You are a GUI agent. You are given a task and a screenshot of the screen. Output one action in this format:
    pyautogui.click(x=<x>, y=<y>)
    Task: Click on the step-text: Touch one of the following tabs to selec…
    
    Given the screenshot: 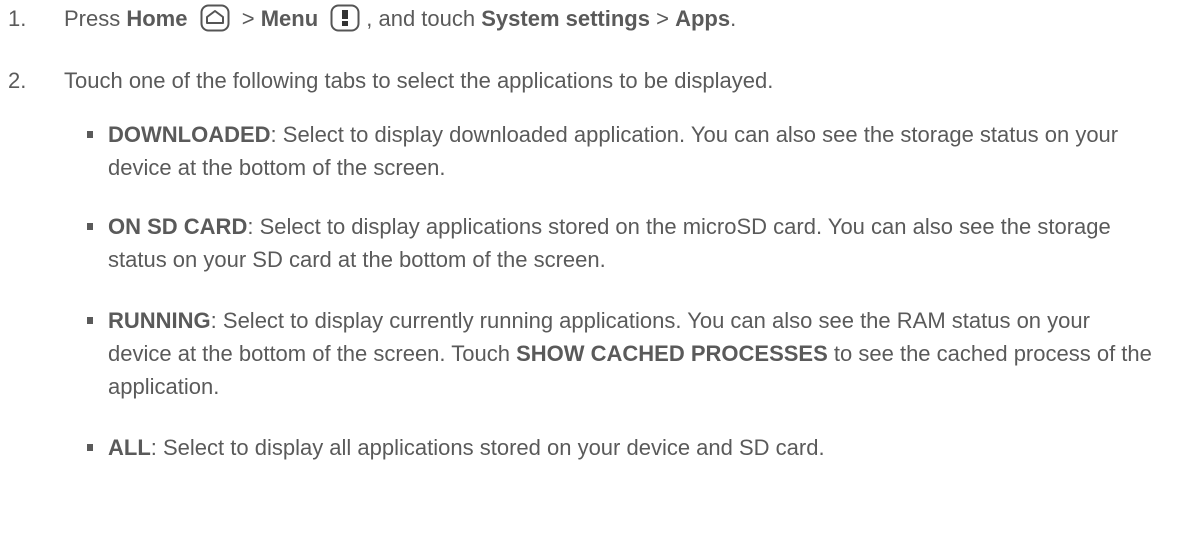 What is the action you would take?
    pyautogui.click(x=419, y=80)
    